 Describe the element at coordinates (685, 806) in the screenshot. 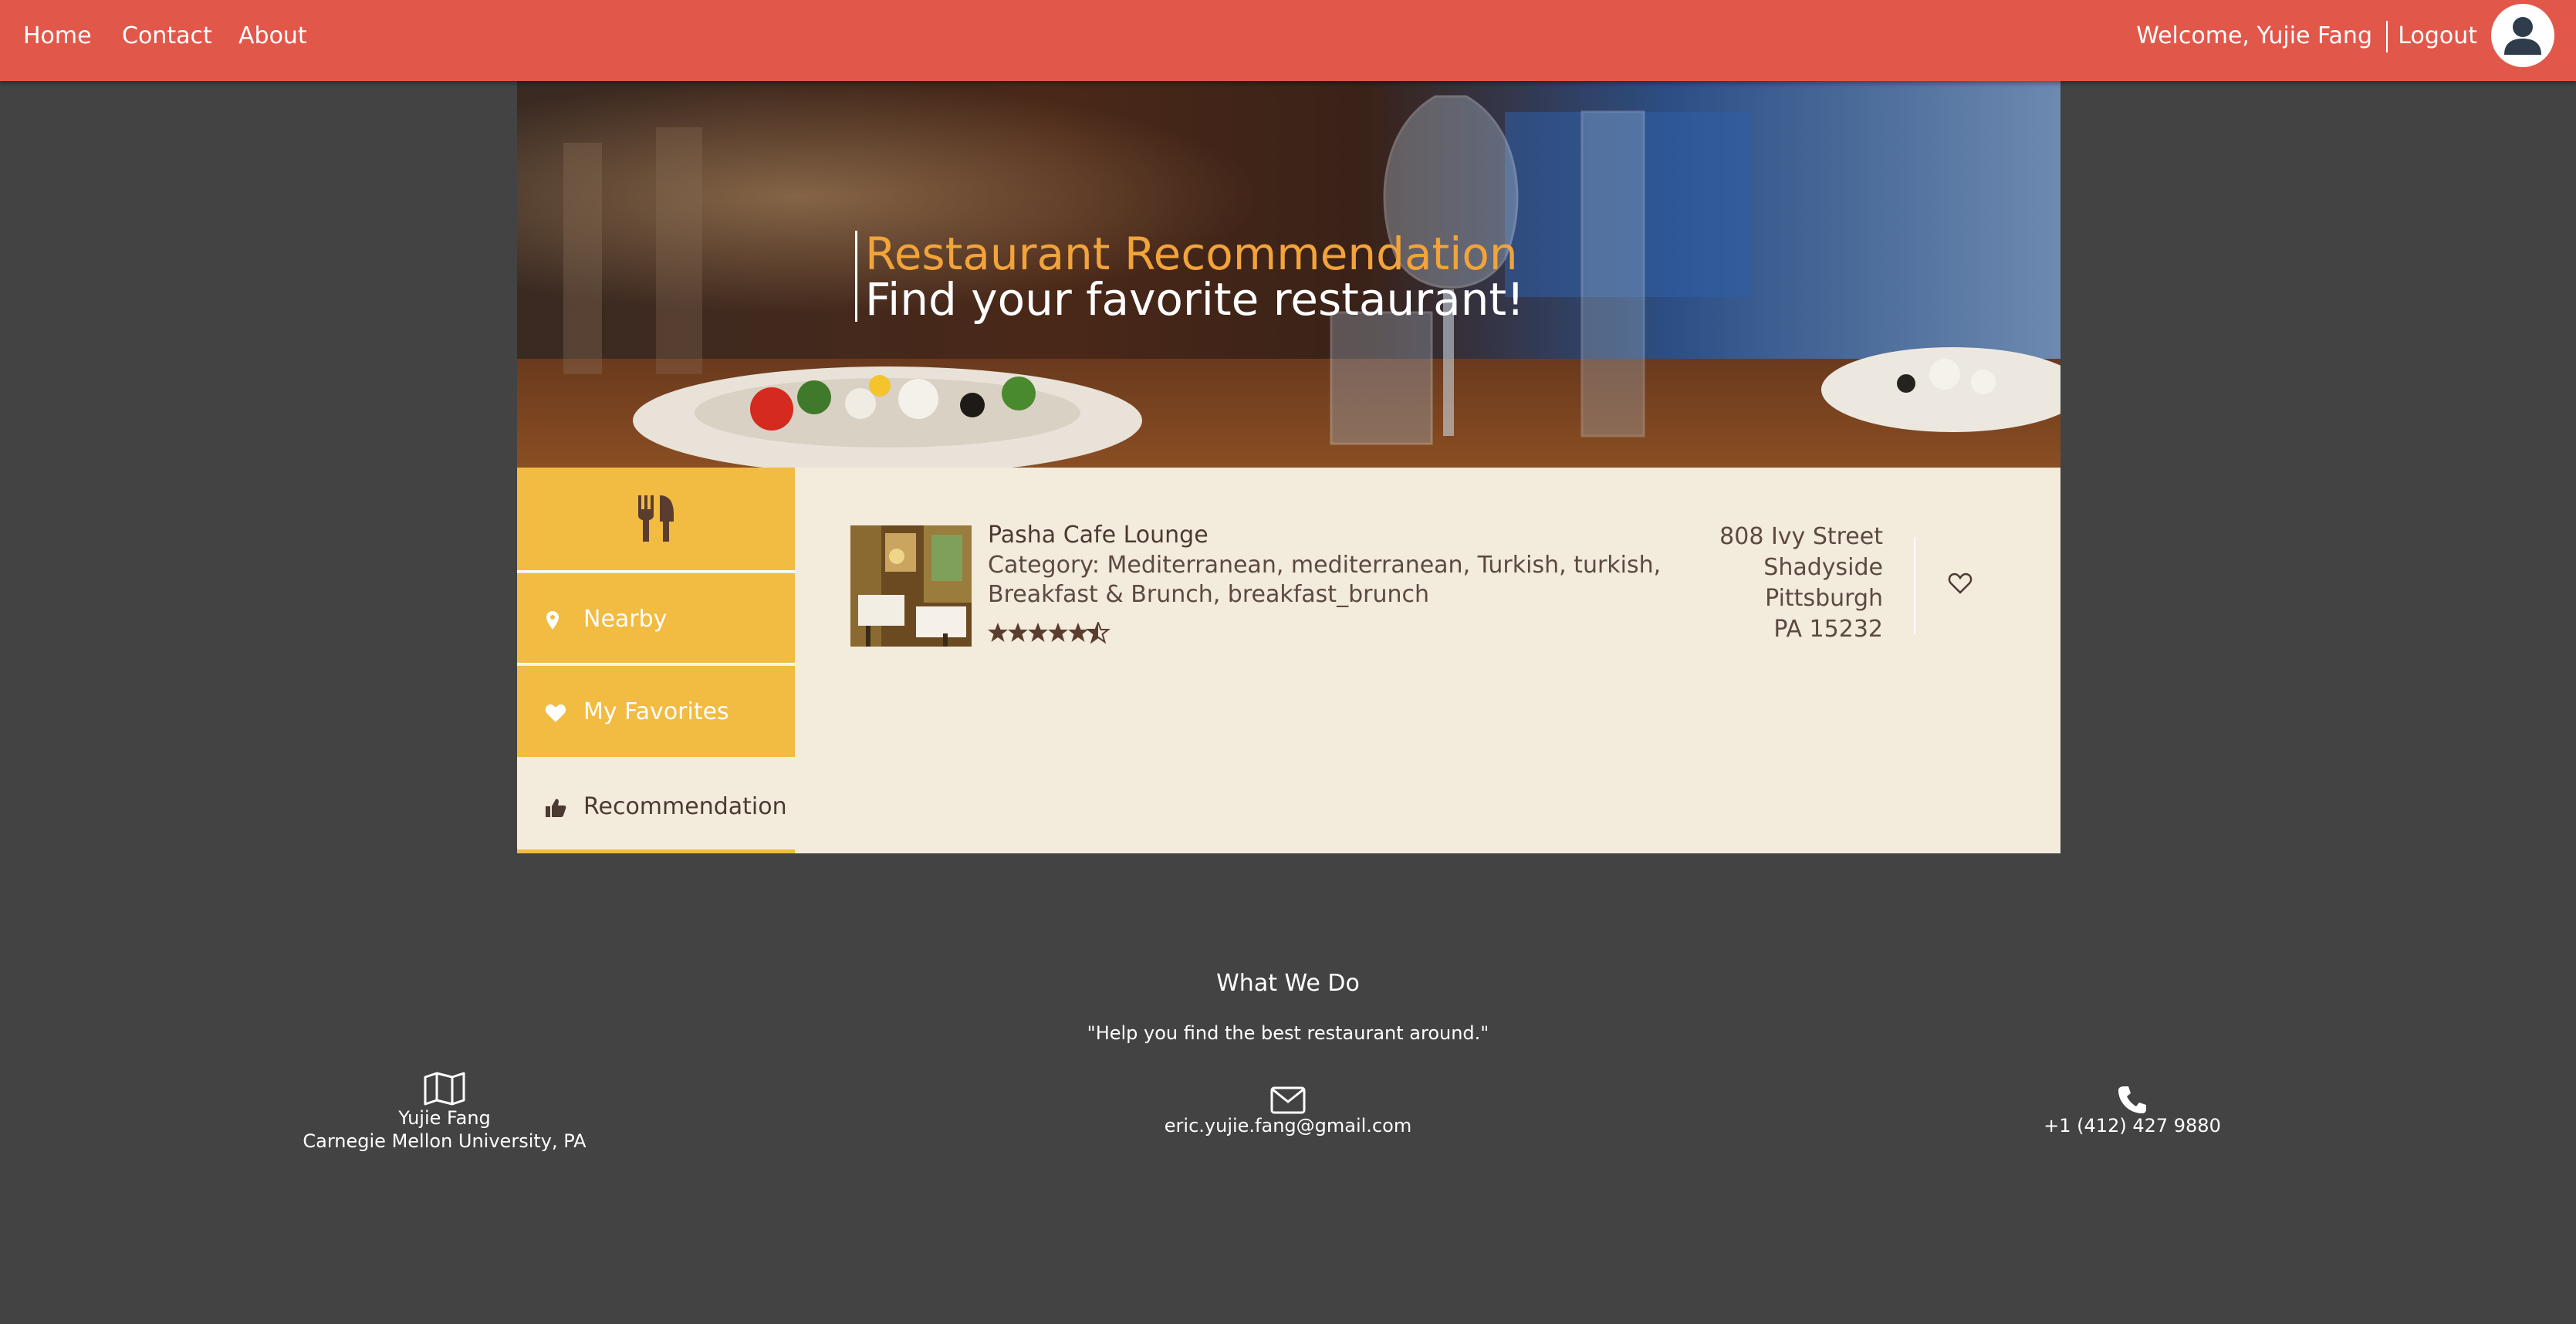

I see `sidebar-item-label: Recommendation` at that location.